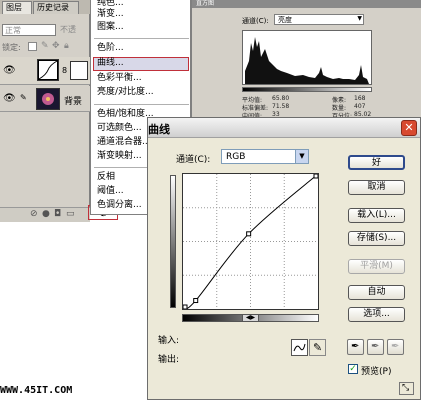 The height and width of the screenshot is (400, 421). I want to click on histogram-graph-image, so click(307, 60).